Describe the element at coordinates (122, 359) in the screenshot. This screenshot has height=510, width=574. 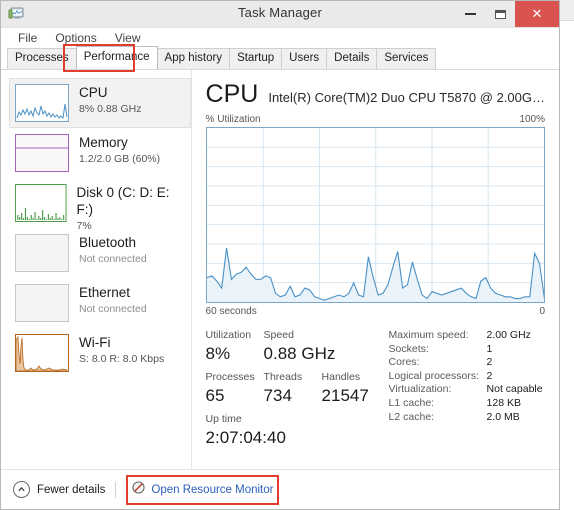
I see `sidebar-item-wifi-sub: S: 8.0 R: 8.0 Kbps` at that location.